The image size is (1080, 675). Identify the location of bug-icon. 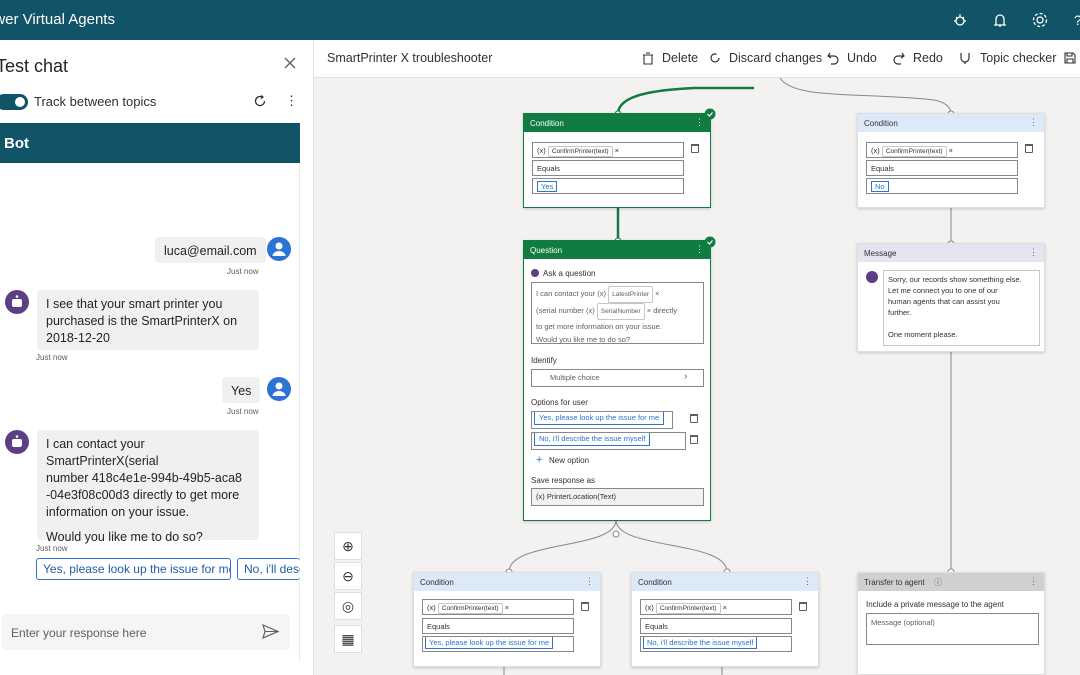
(960, 20).